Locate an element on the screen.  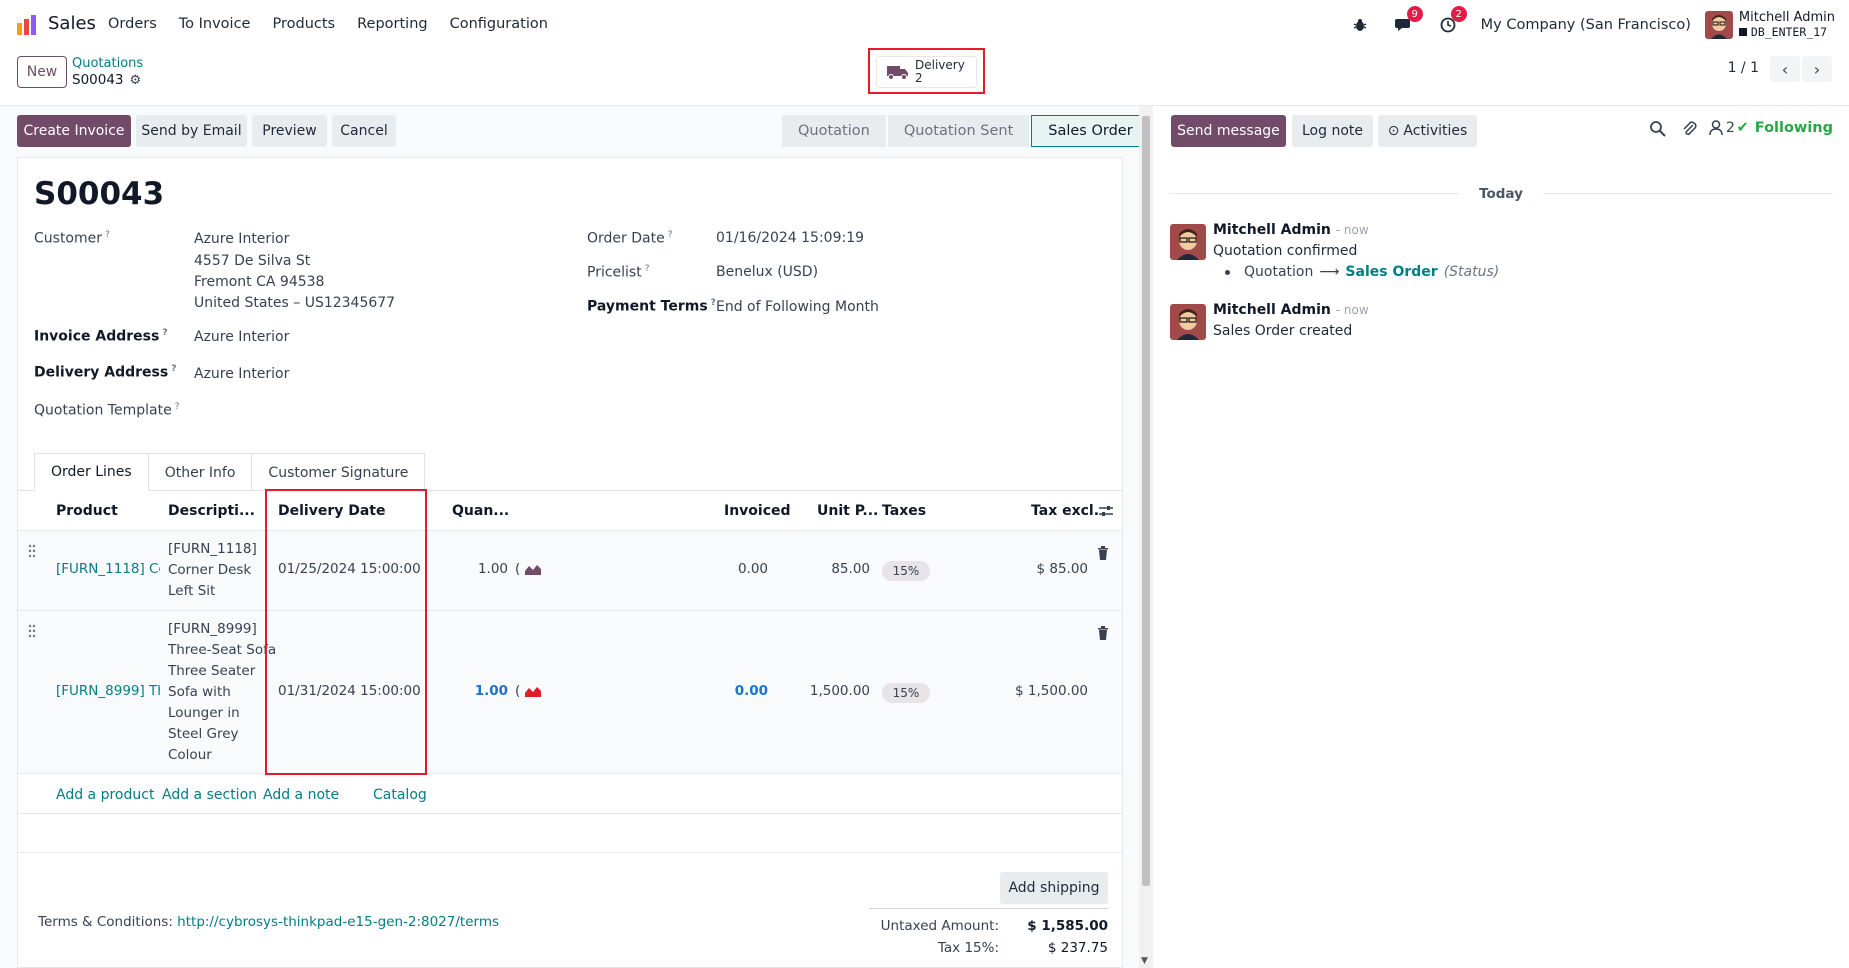
app-name: Sales is located at coordinates (72, 23).